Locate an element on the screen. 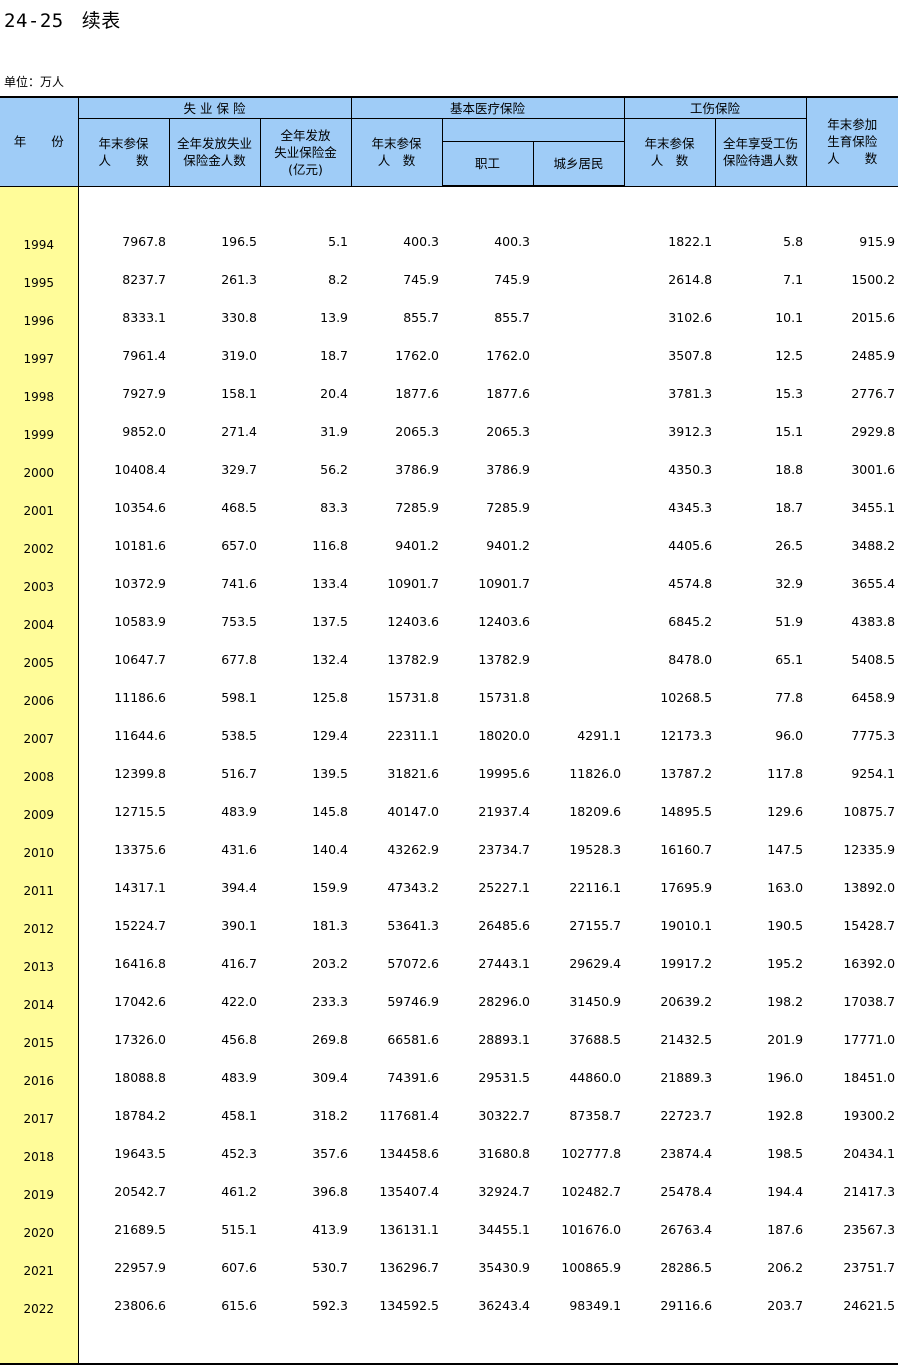  cell-inj-insured: 25478.4 is located at coordinates (686, 1191).